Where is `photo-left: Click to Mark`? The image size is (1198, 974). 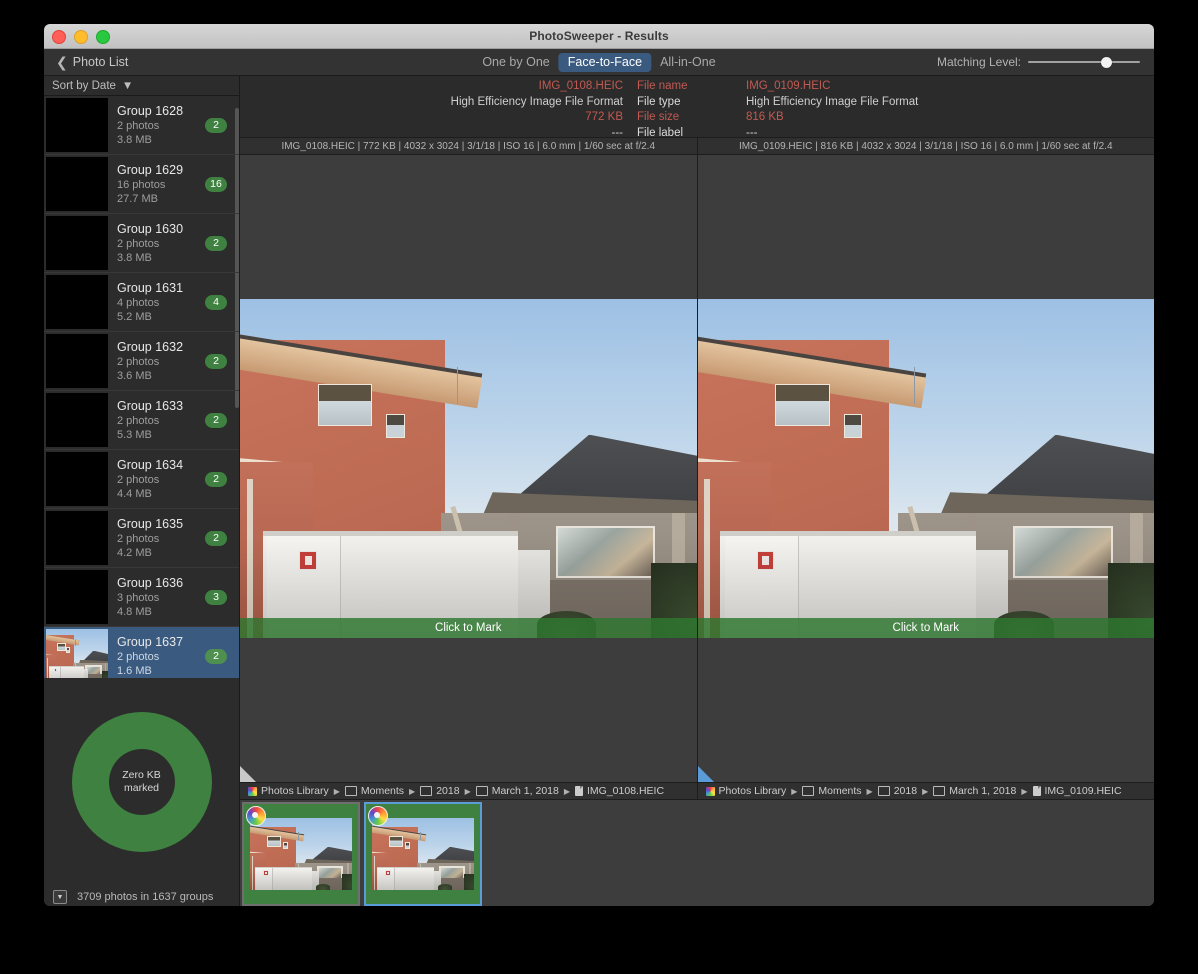 photo-left: Click to Mark is located at coordinates (468, 468).